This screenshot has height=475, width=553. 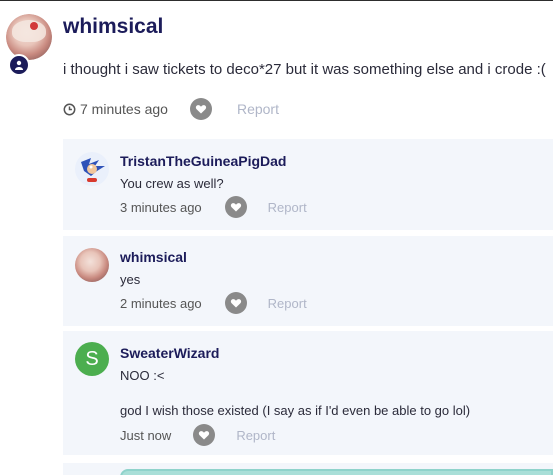 I want to click on top-divider, so click(x=276, y=0).